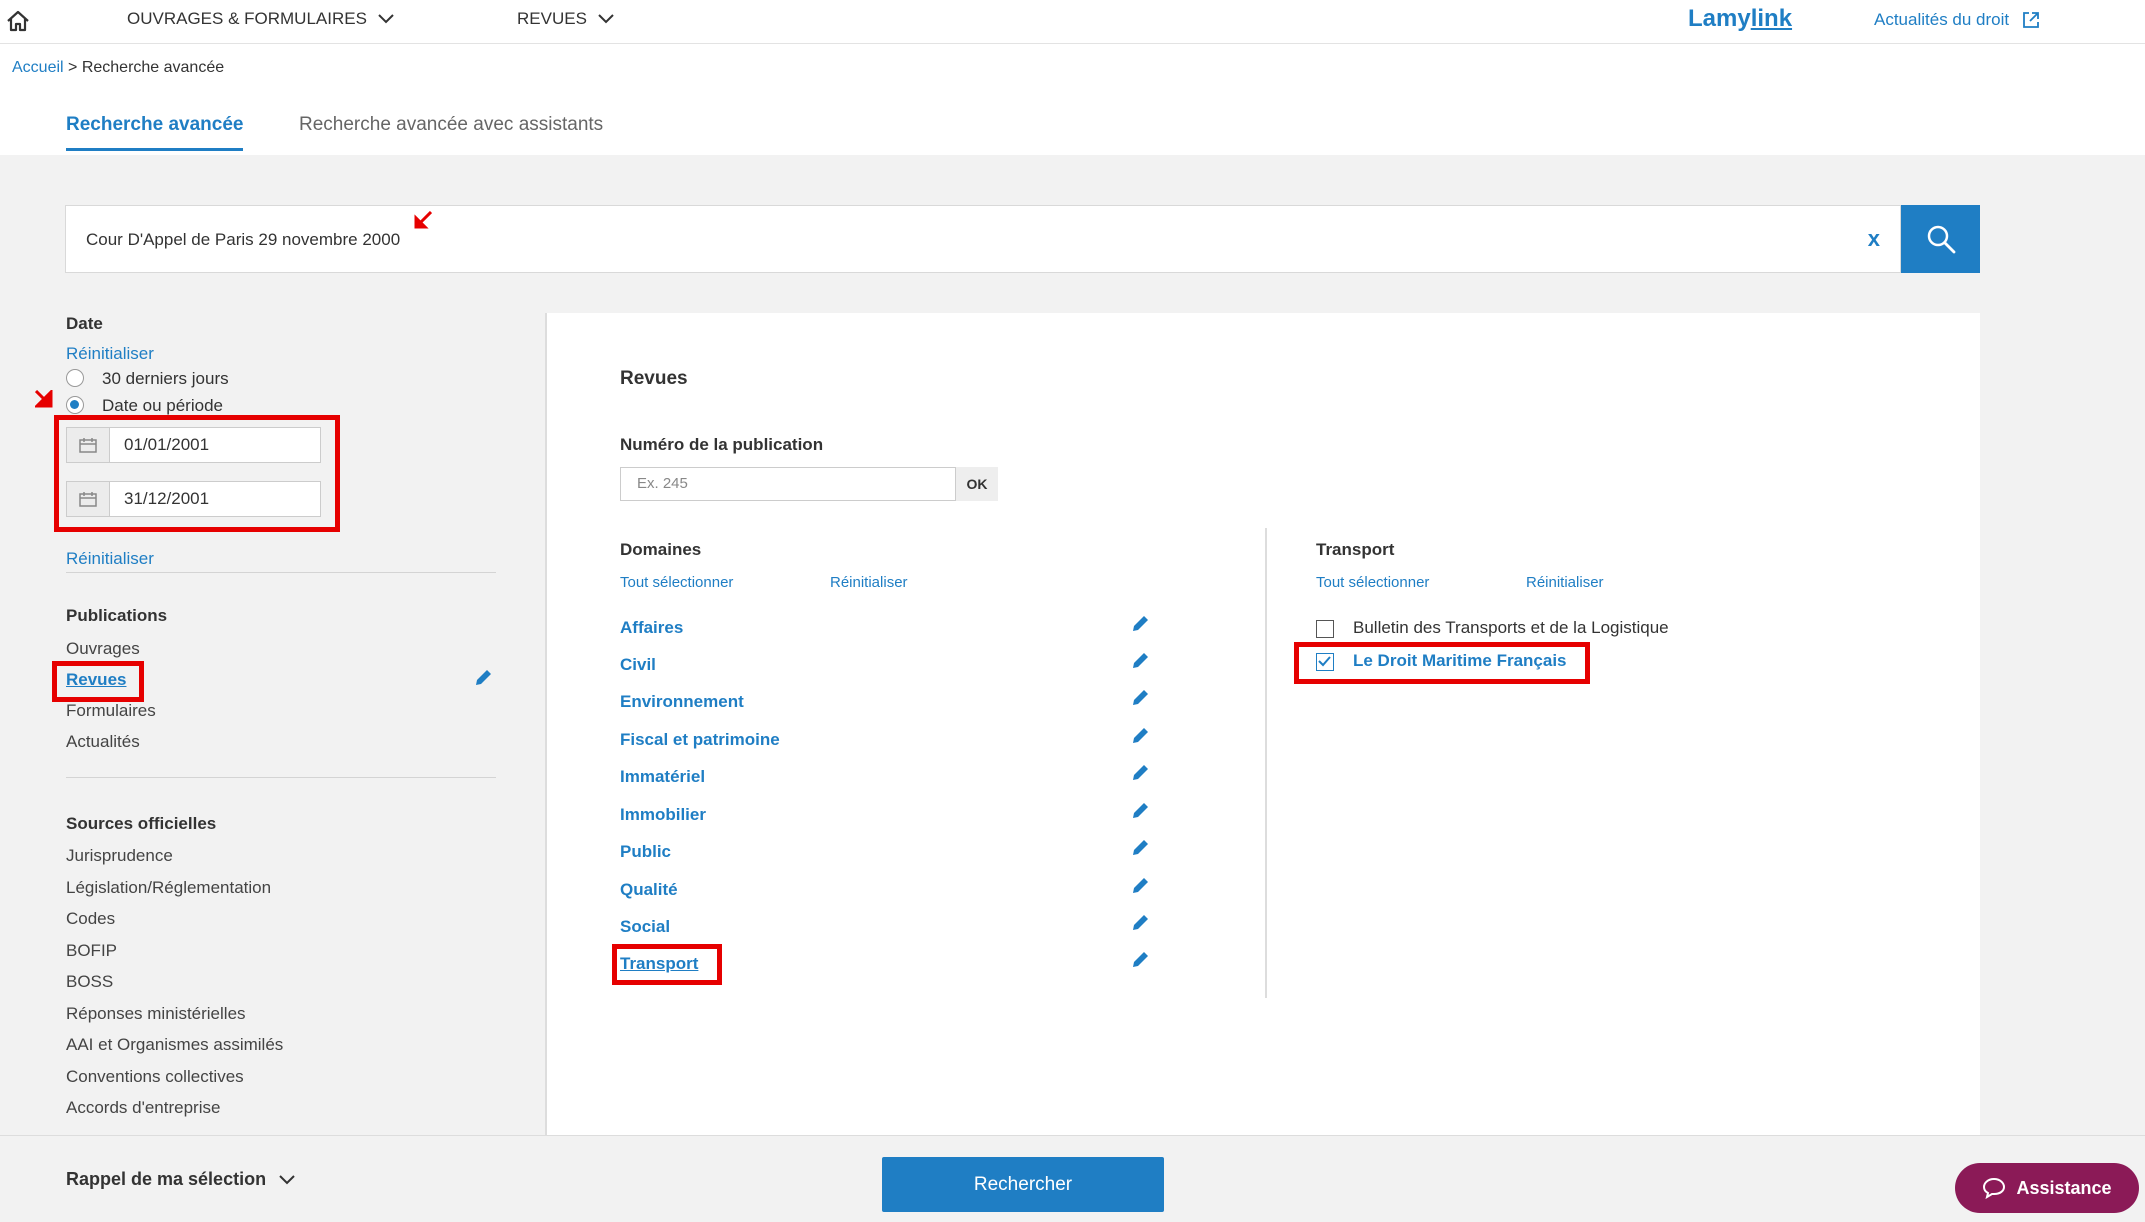 This screenshot has height=1222, width=2145. Describe the element at coordinates (143, 1108) in the screenshot. I see `source-accords-entreprise: Accords d'entreprise` at that location.